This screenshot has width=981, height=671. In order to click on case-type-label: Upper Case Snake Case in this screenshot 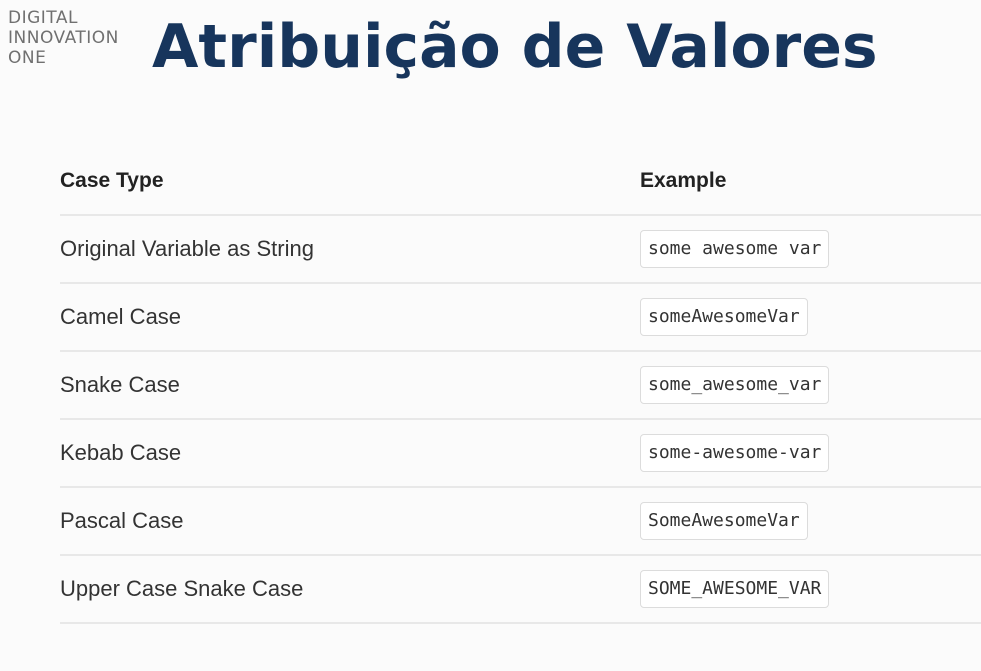, I will do `click(182, 588)`.